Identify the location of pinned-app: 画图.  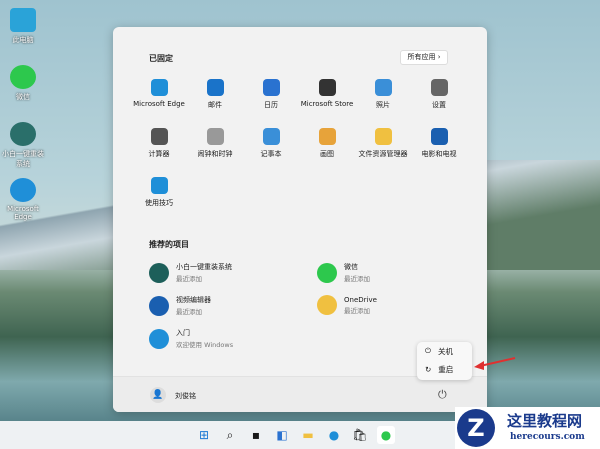
(327, 143).